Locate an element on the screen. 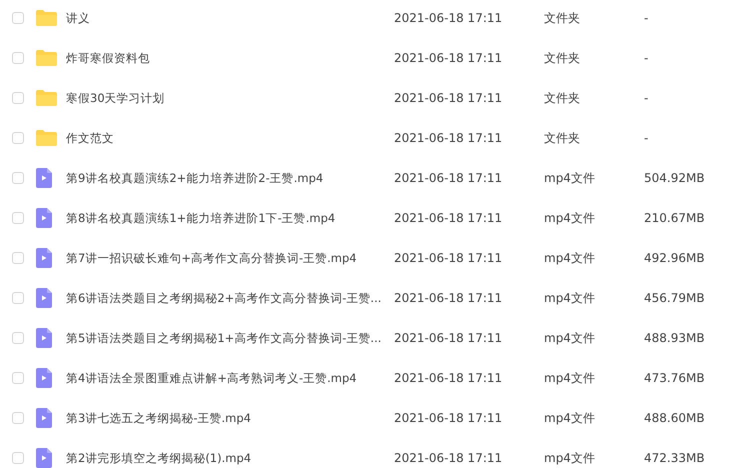 The image size is (730, 468). file-size: 492.96MB is located at coordinates (674, 258).